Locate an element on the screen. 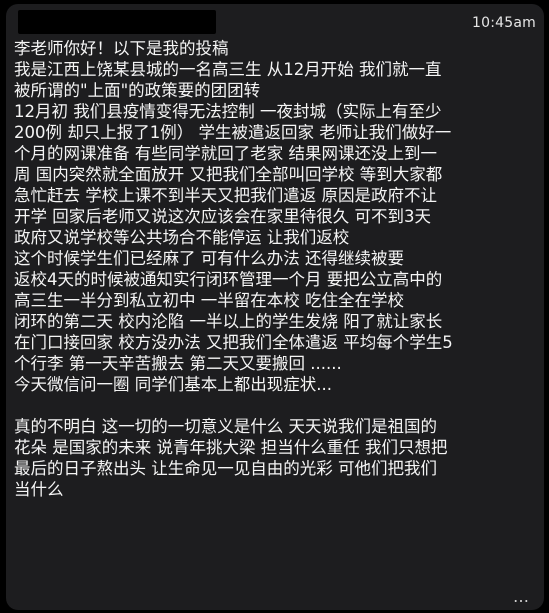  message-line: 被所谓的"上面"的政策要的团团转 is located at coordinates (137, 90).